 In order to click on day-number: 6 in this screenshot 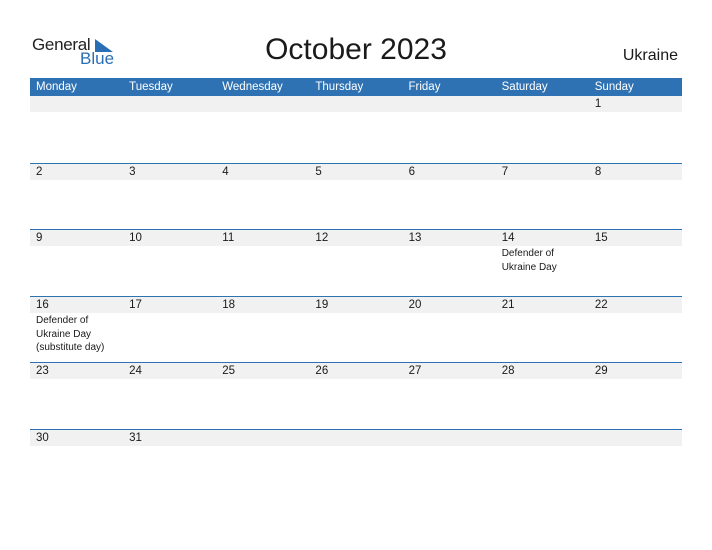, I will do `click(411, 172)`.